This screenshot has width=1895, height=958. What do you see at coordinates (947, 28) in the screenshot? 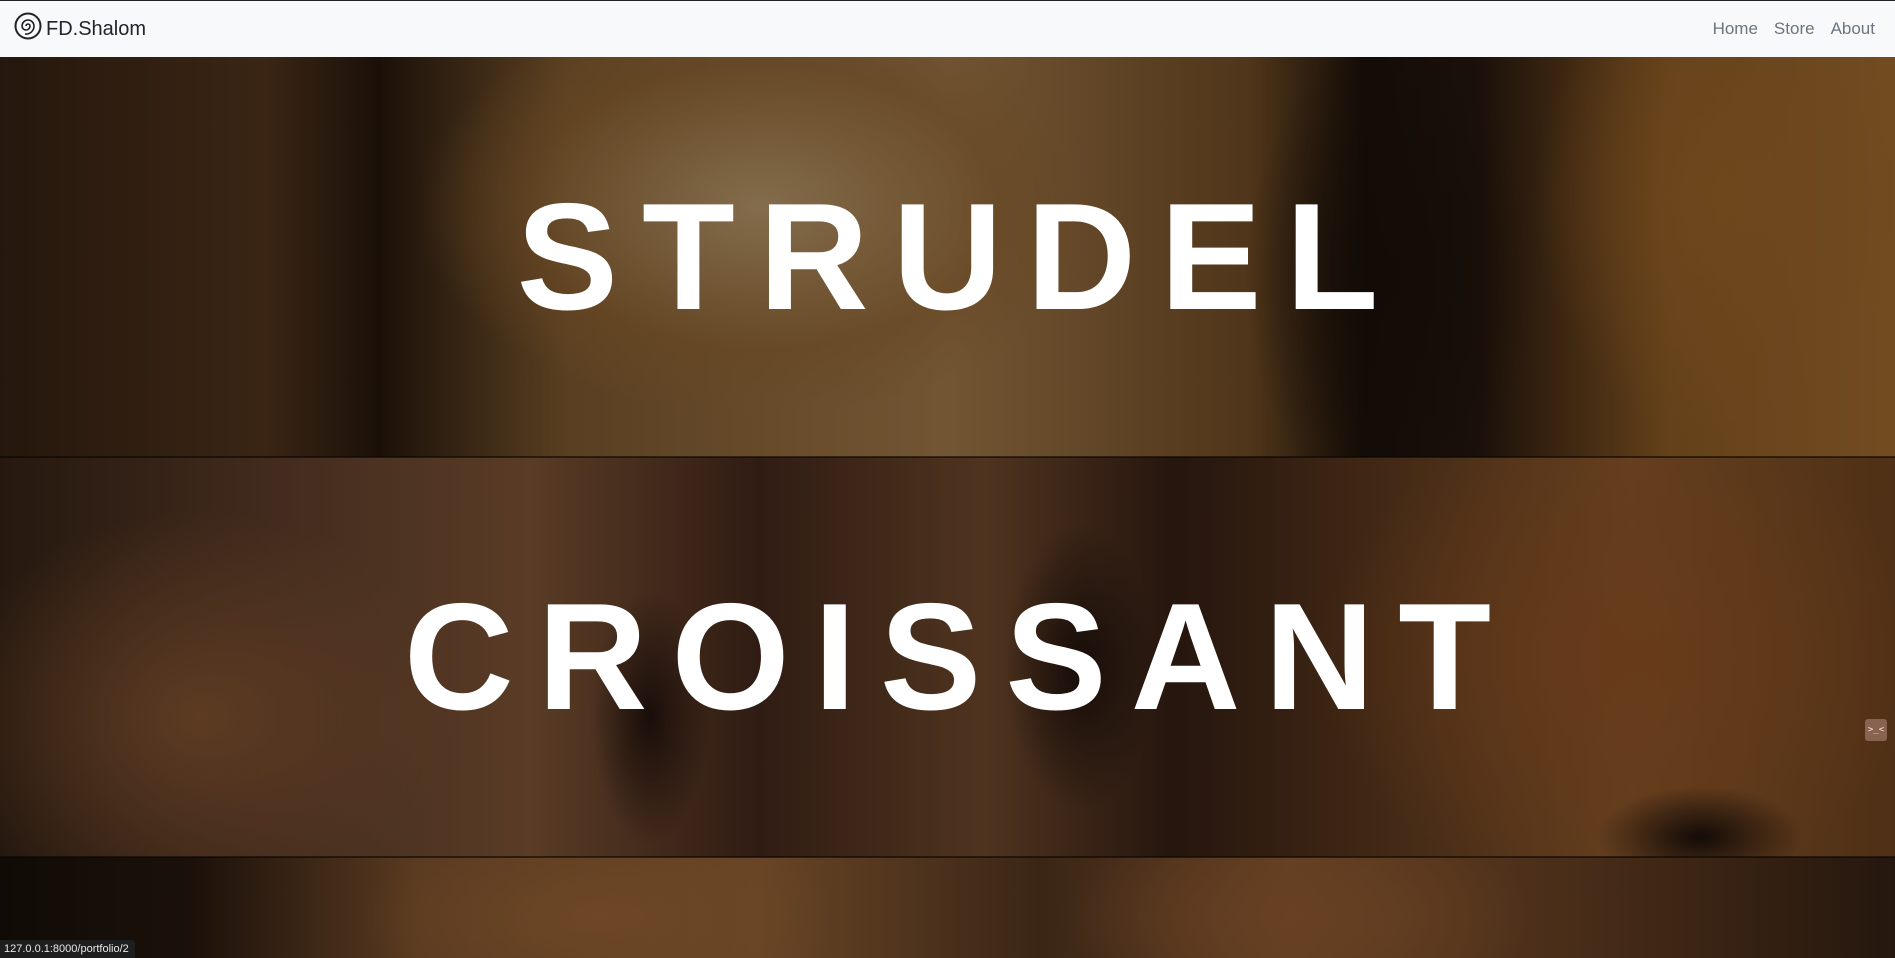
I see `top-navbar: FD.Shalom Home Store About` at bounding box center [947, 28].